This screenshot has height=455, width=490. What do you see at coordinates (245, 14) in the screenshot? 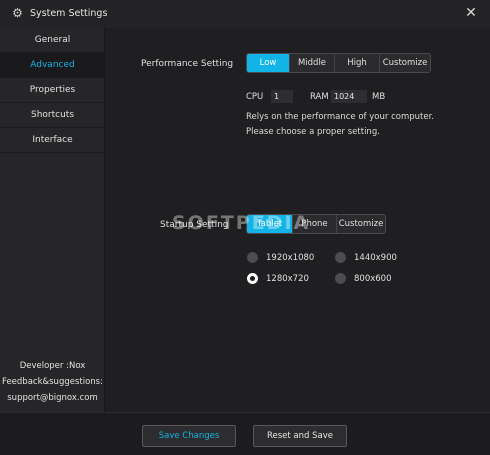
I see `title-bar: ⚙ System Settings ✕` at bounding box center [245, 14].